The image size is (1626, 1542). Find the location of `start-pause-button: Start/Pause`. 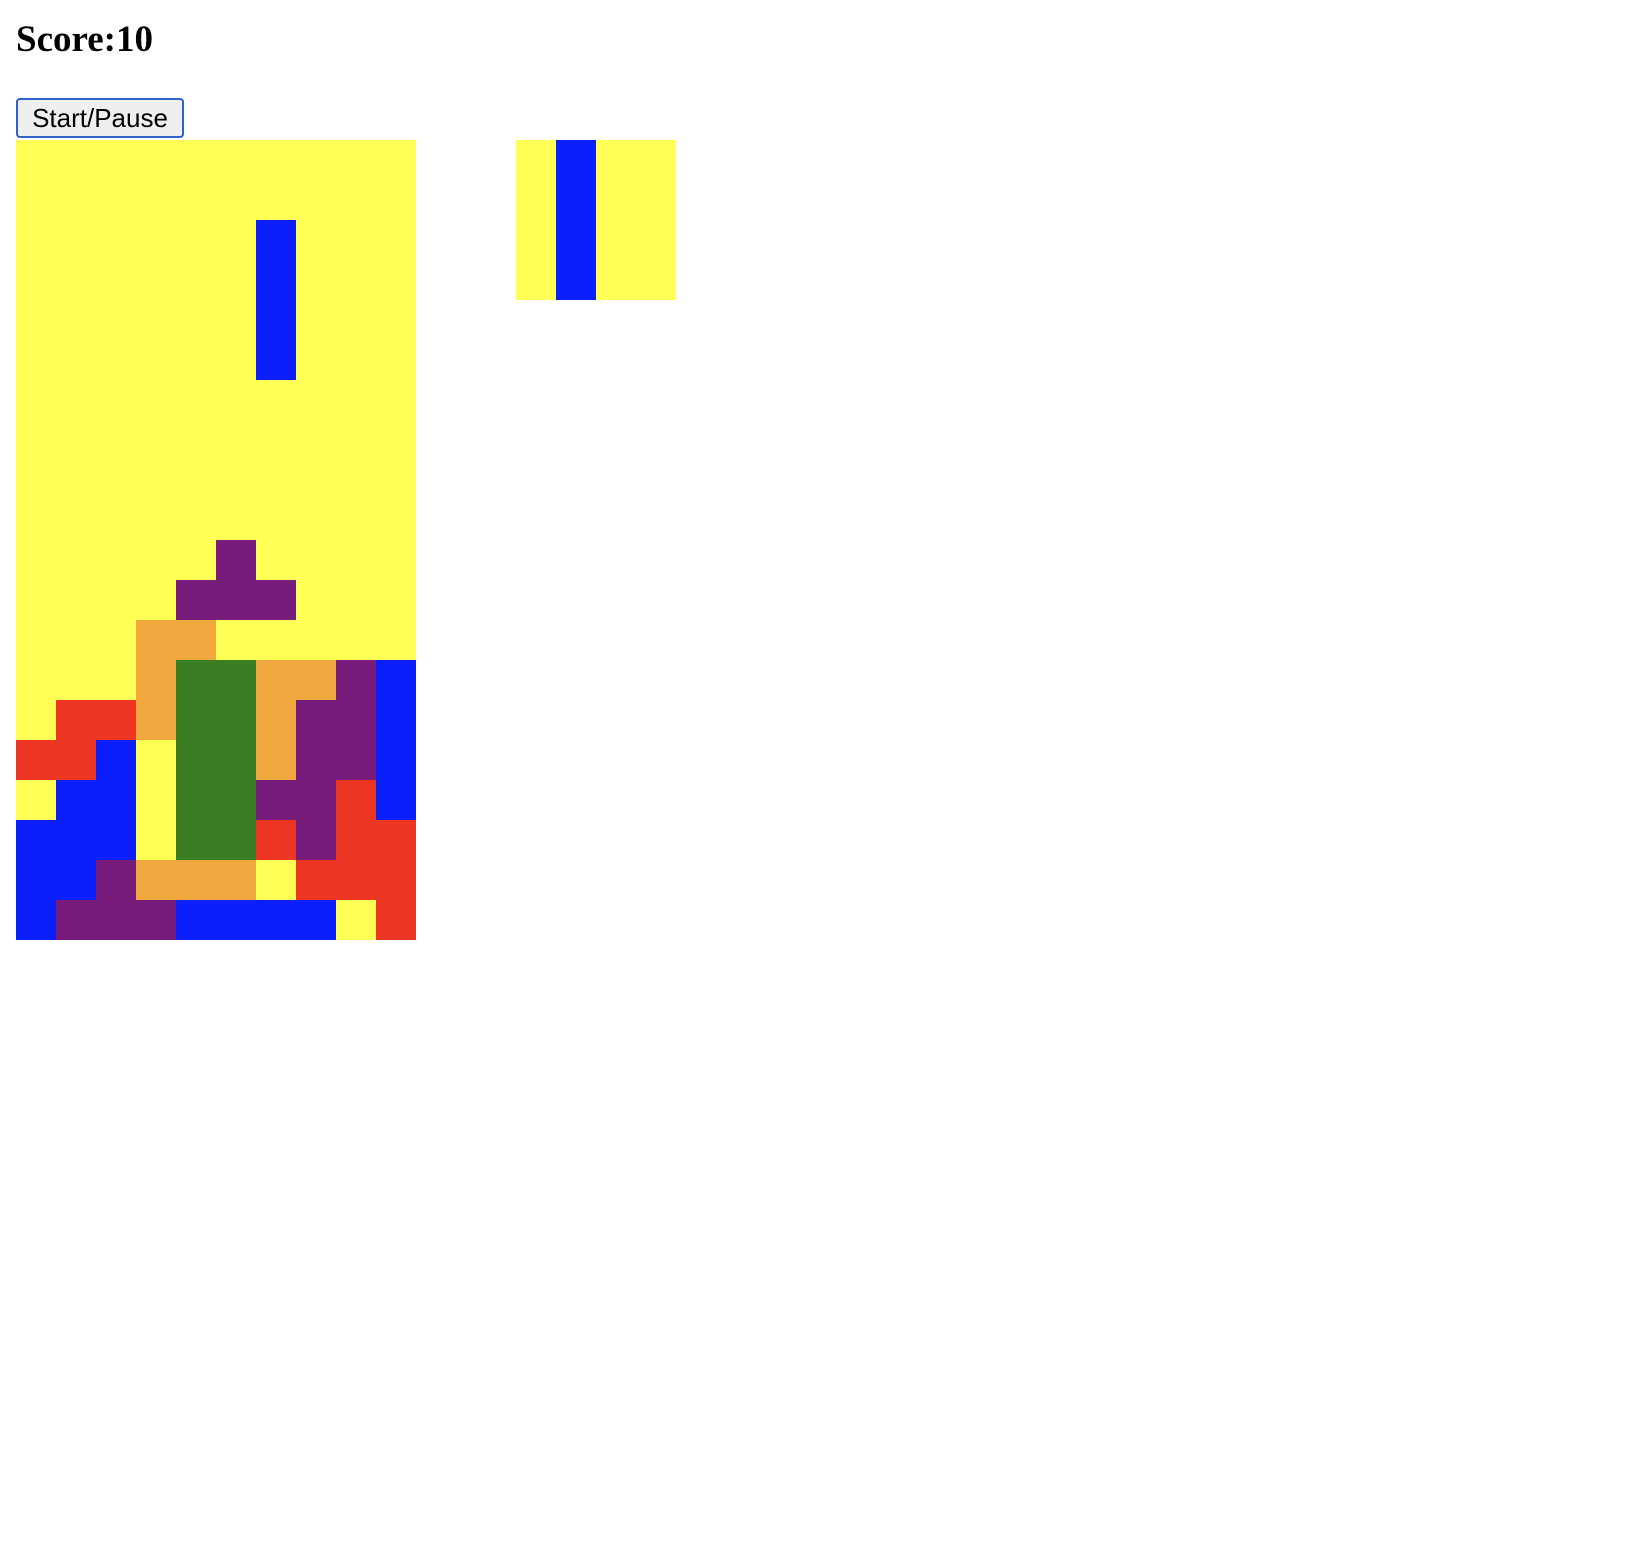

start-pause-button: Start/Pause is located at coordinates (100, 118).